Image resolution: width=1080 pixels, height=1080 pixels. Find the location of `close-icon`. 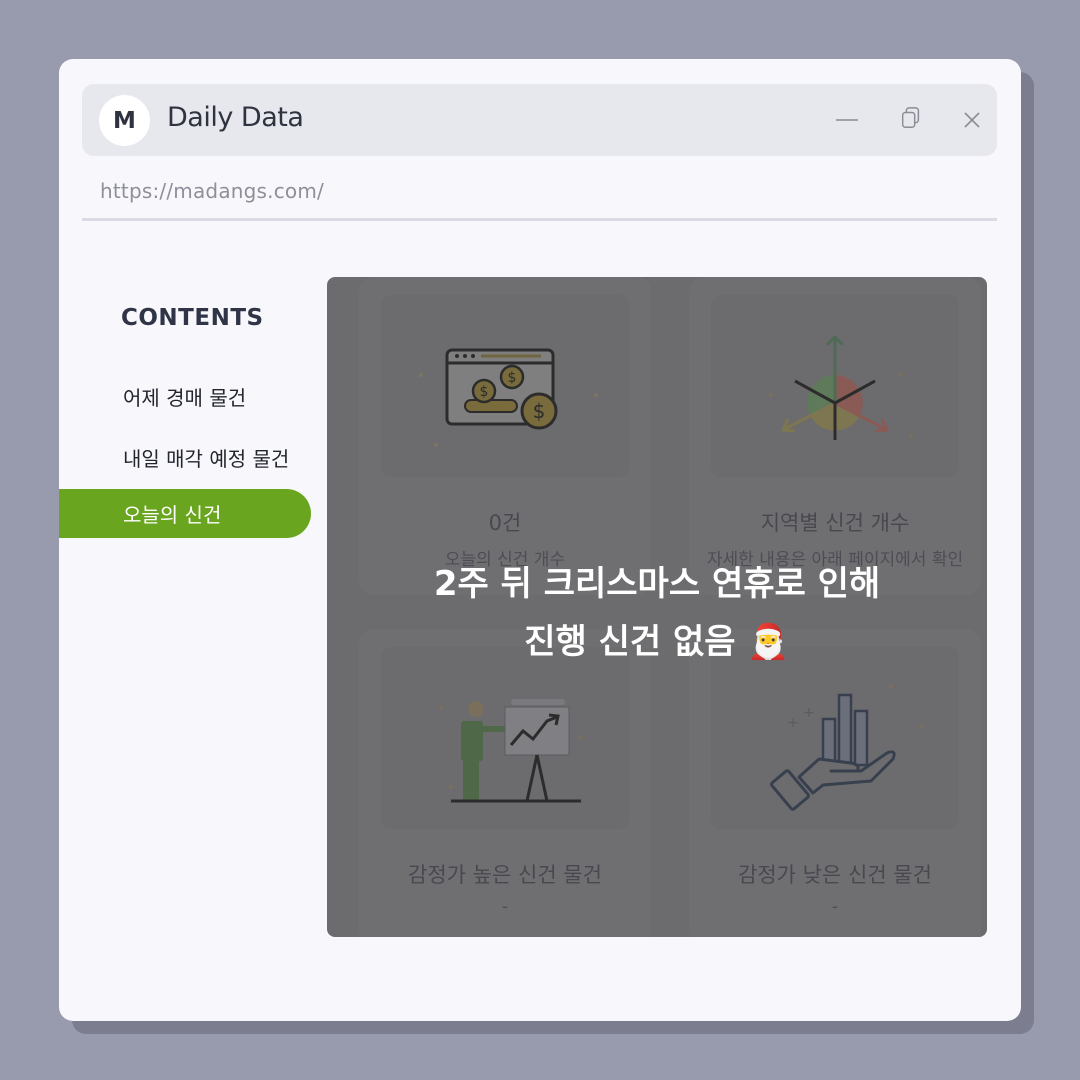

close-icon is located at coordinates (972, 120).